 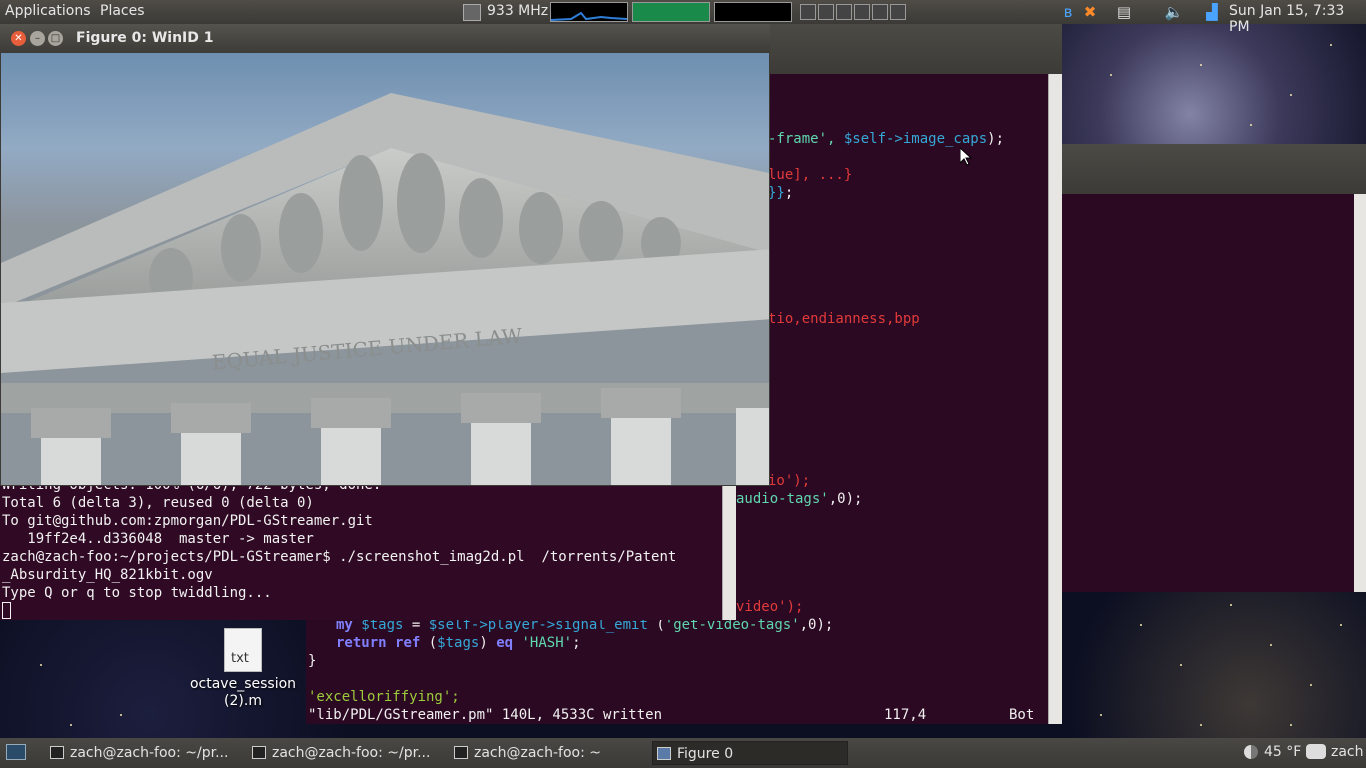 I want to click on vim-line: io');, so click(x=789, y=481).